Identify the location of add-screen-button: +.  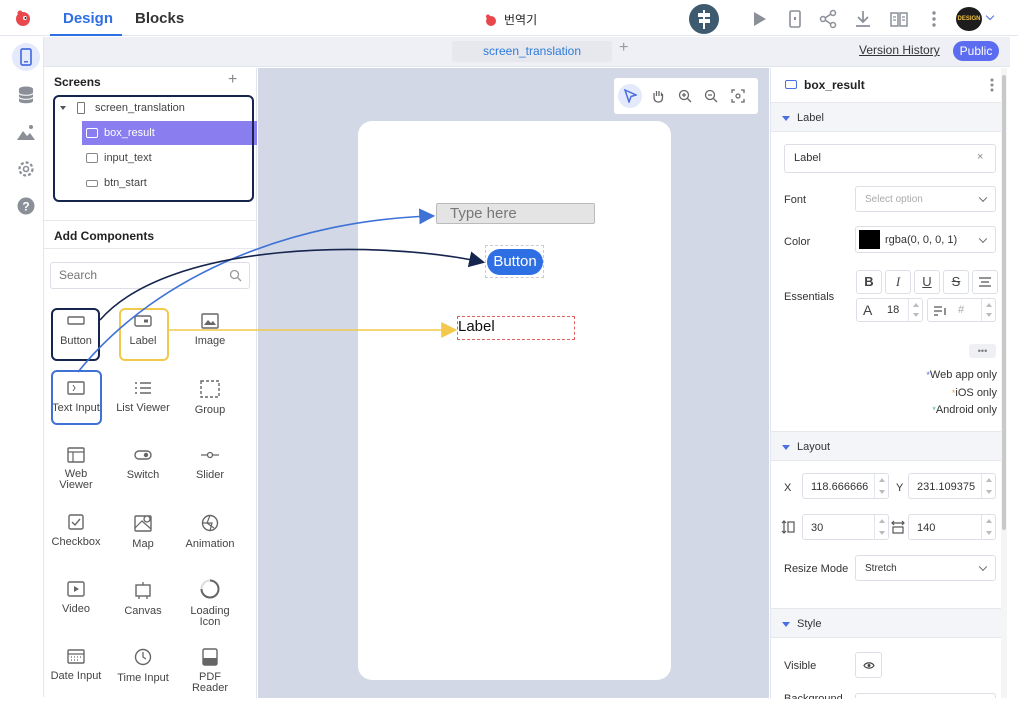
(232, 80).